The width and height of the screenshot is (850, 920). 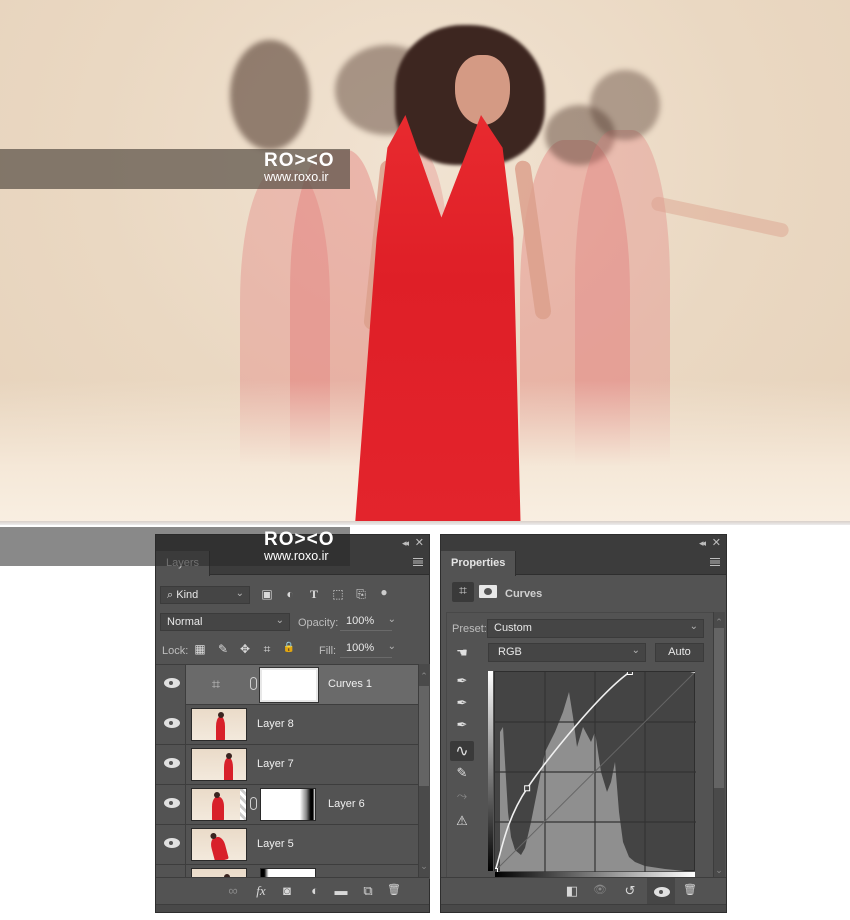 I want to click on layer-row-curves-1: ⌗ Curves 1, so click(x=287, y=685).